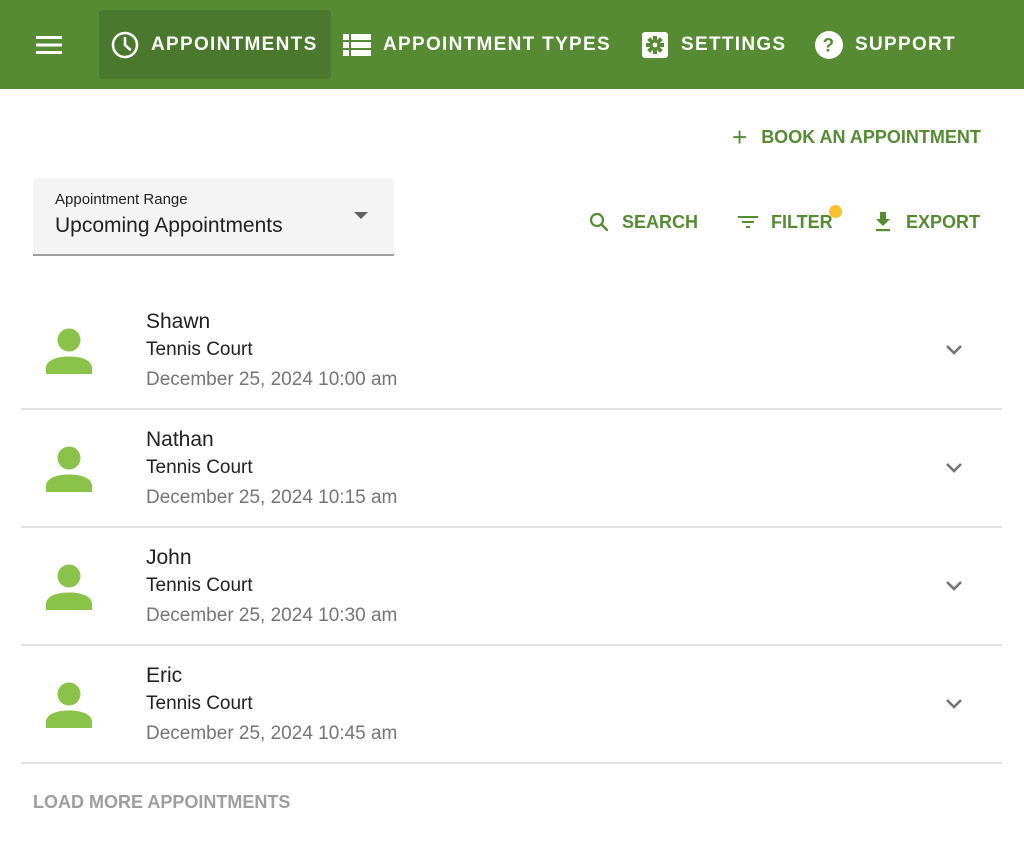 The width and height of the screenshot is (1024, 849). I want to click on load-more-button: LOAD MORE APPOINTMENTS, so click(161, 802).